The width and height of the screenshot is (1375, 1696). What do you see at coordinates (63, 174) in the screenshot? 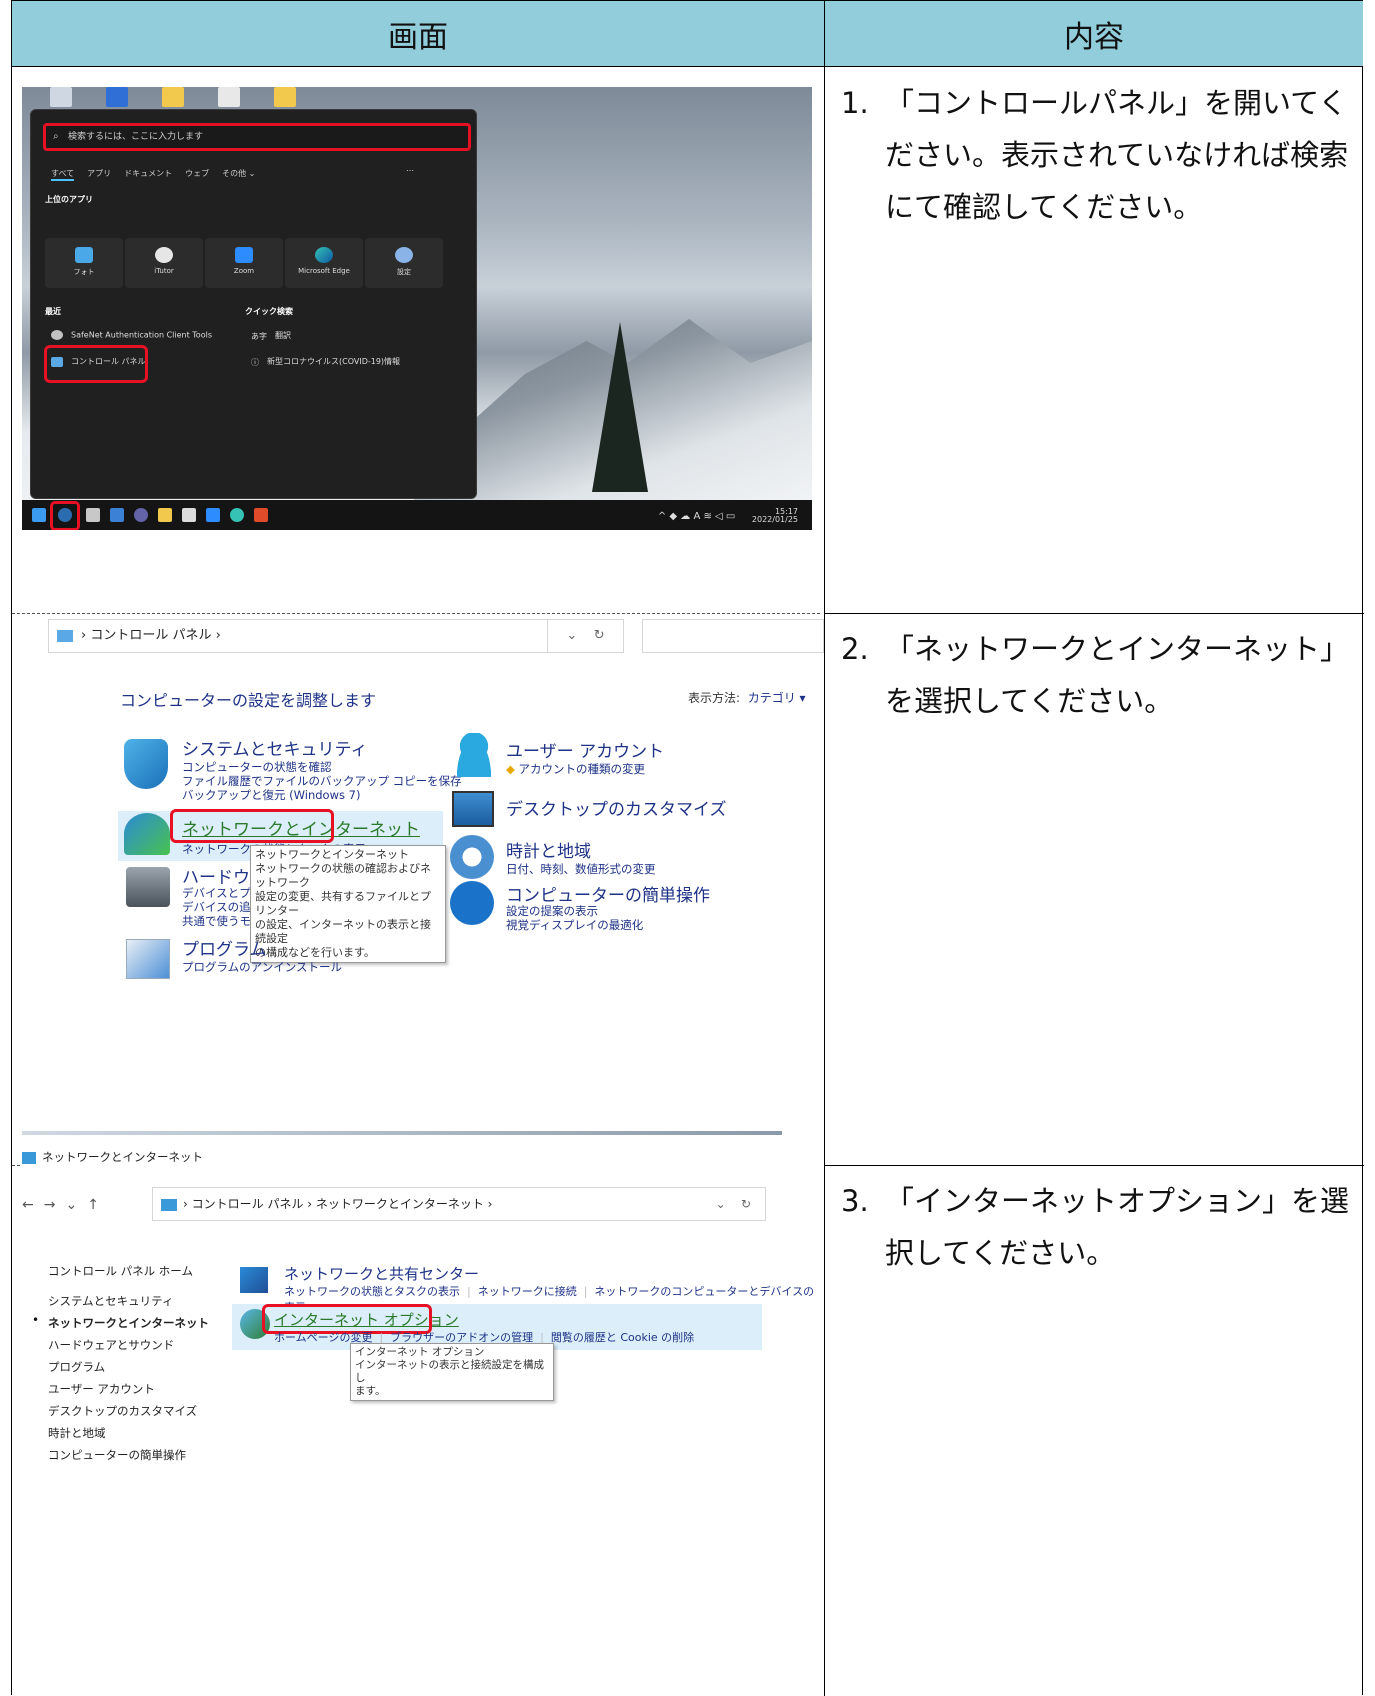
I see `tab-all: すべて` at bounding box center [63, 174].